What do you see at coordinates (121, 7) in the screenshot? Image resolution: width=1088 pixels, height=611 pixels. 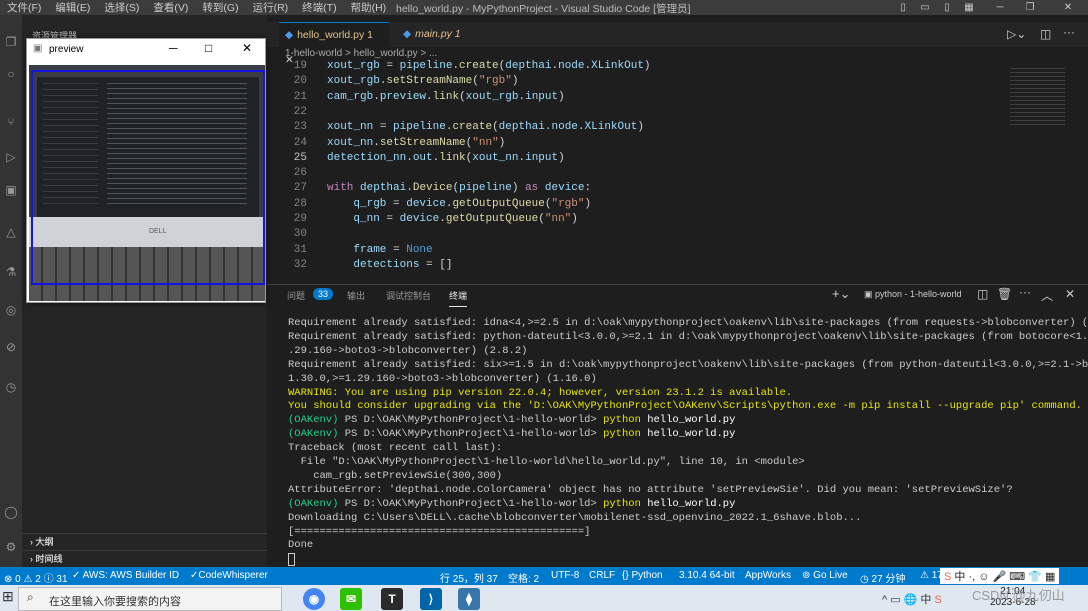 I see `menu-item: 选择(S)` at bounding box center [121, 7].